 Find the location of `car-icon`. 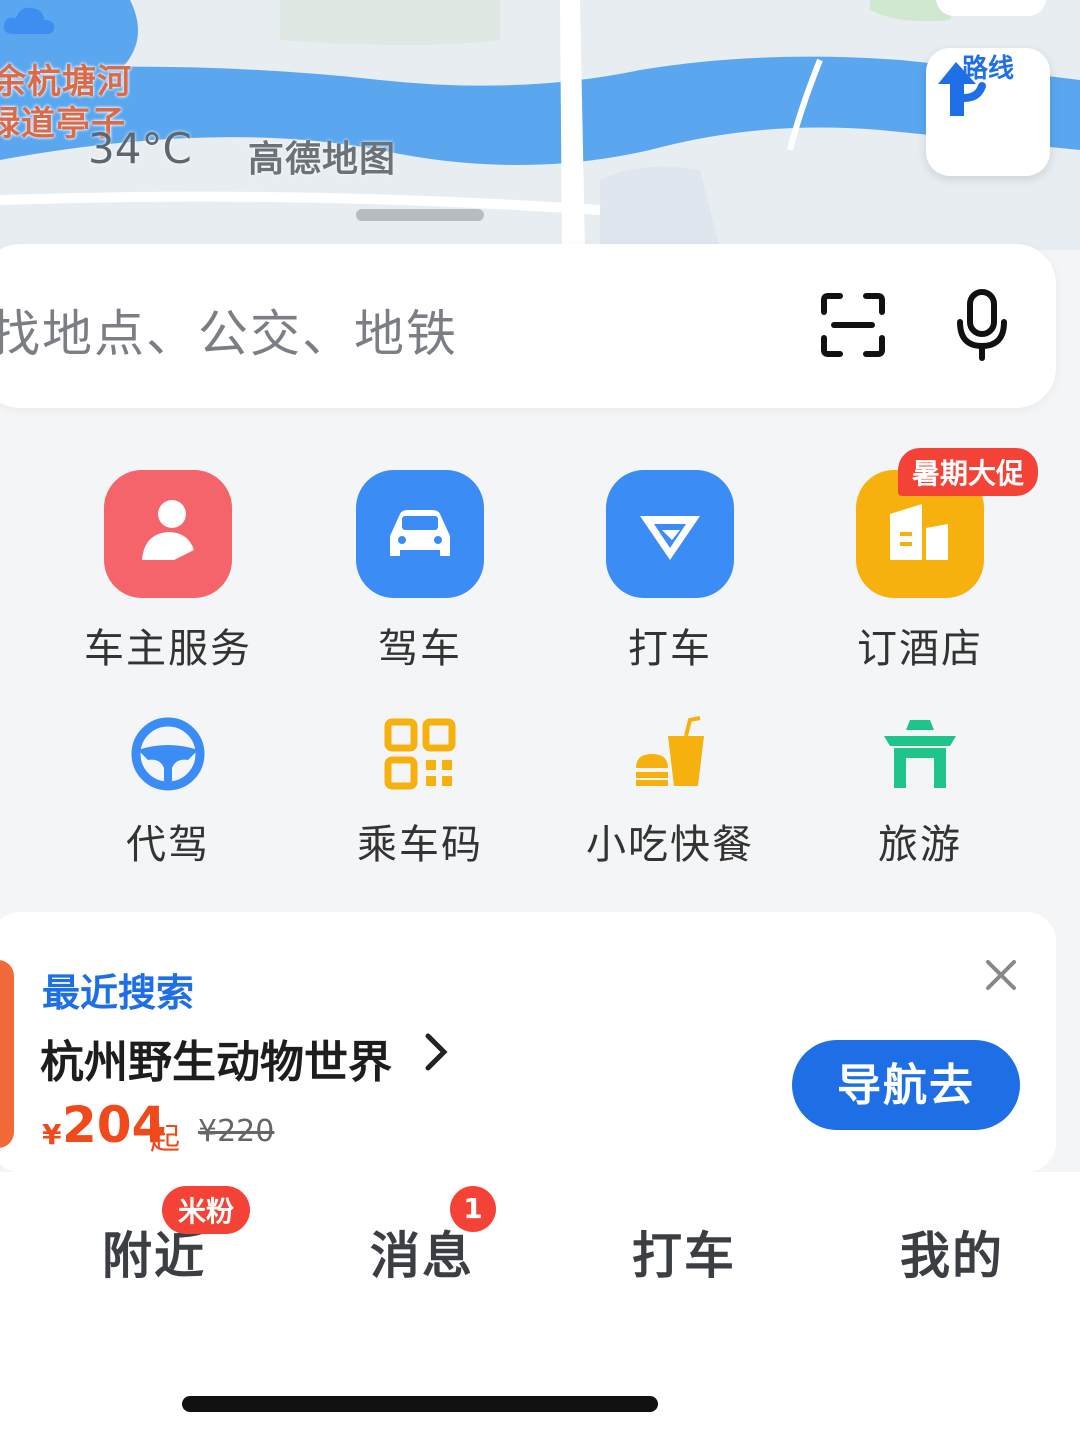

car-icon is located at coordinates (420, 534).